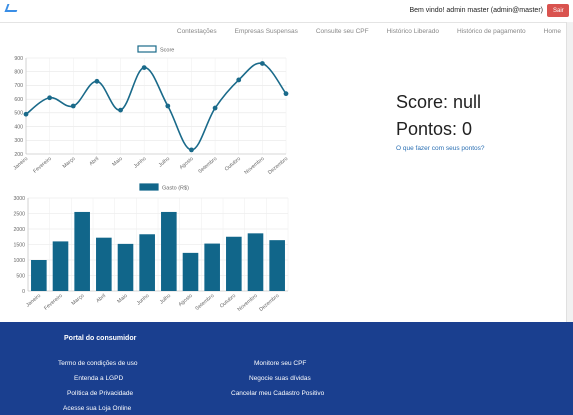 The height and width of the screenshot is (415, 573). What do you see at coordinates (18, 59) in the screenshot?
I see `y-tick-label: 900` at bounding box center [18, 59].